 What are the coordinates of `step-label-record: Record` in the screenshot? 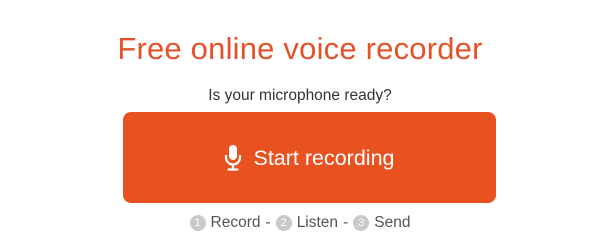 It's located at (235, 222).